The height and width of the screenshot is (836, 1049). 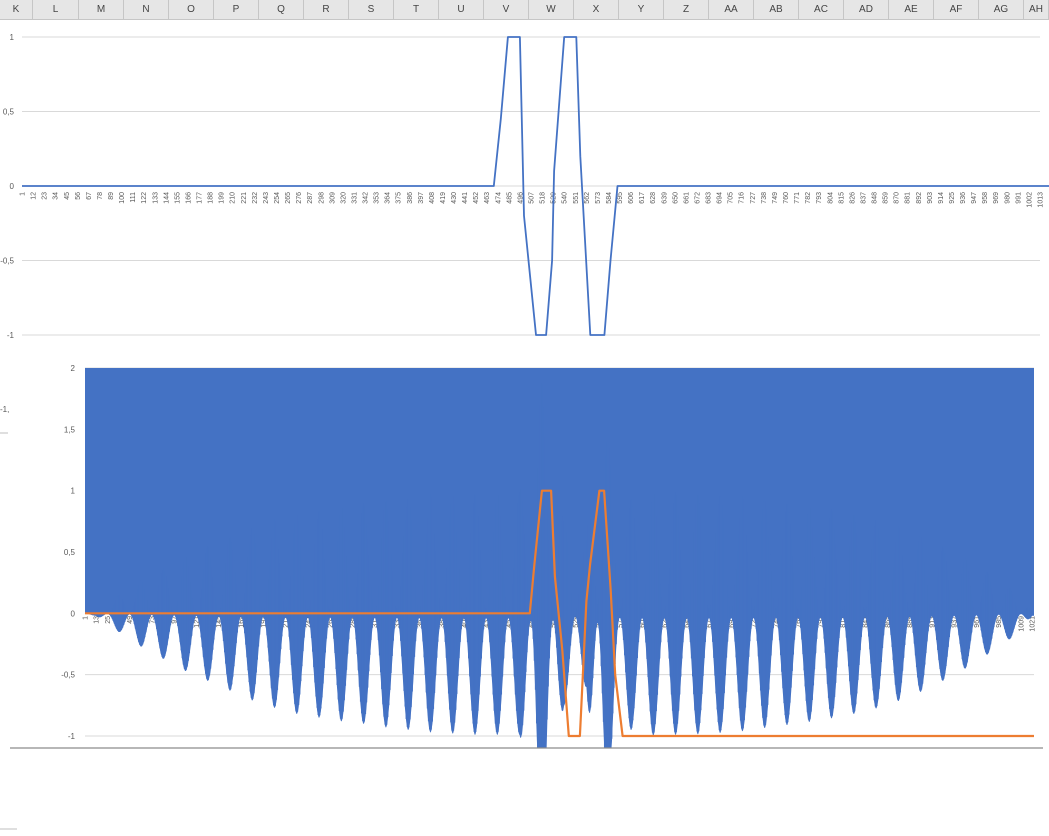 What do you see at coordinates (797, 198) in the screenshot?
I see `x-tick-label: 771` at bounding box center [797, 198].